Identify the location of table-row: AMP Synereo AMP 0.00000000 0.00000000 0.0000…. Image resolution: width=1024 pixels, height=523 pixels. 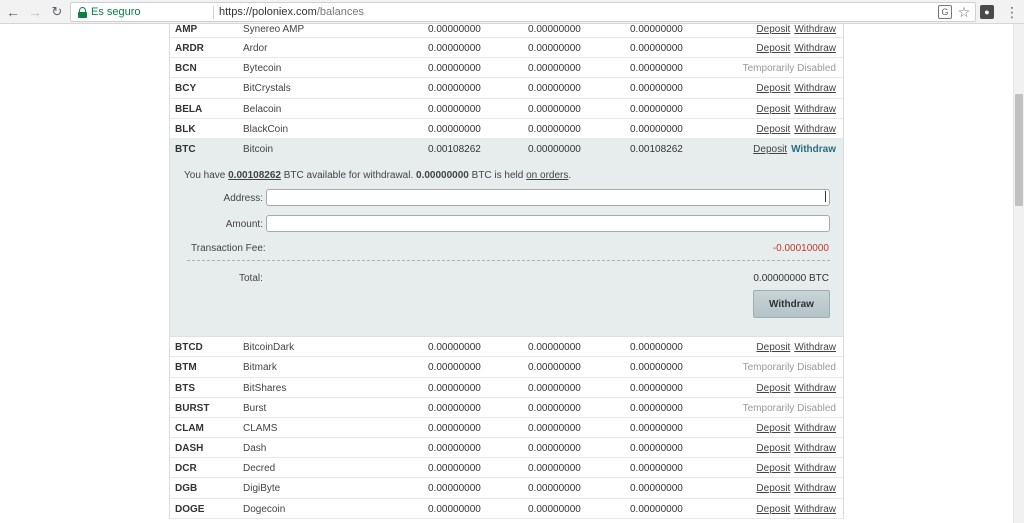
(506, 31).